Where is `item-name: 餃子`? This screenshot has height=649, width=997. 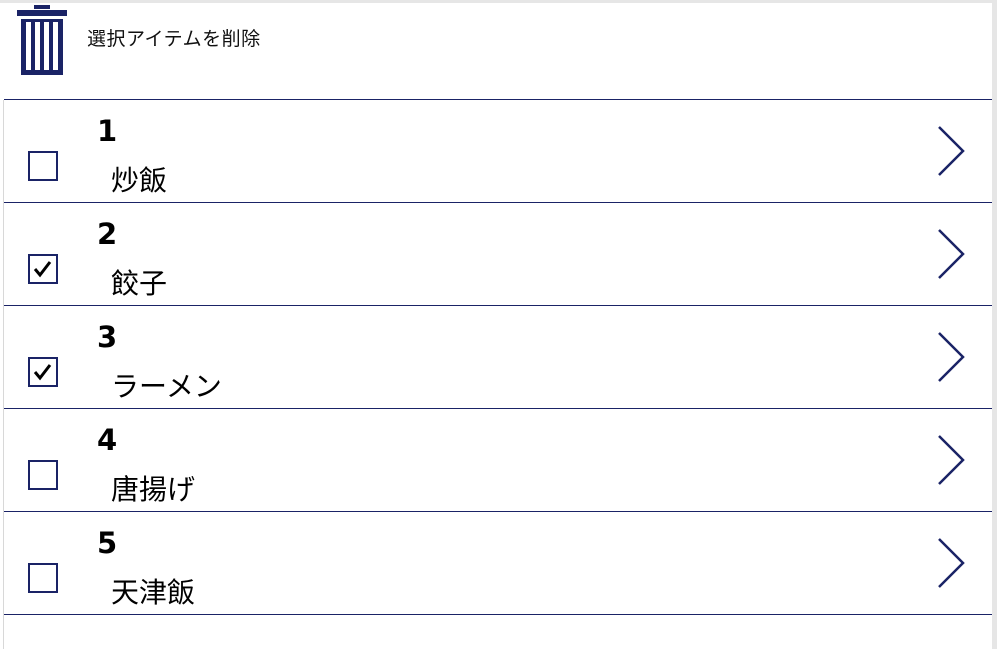 item-name: 餃子 is located at coordinates (139, 283).